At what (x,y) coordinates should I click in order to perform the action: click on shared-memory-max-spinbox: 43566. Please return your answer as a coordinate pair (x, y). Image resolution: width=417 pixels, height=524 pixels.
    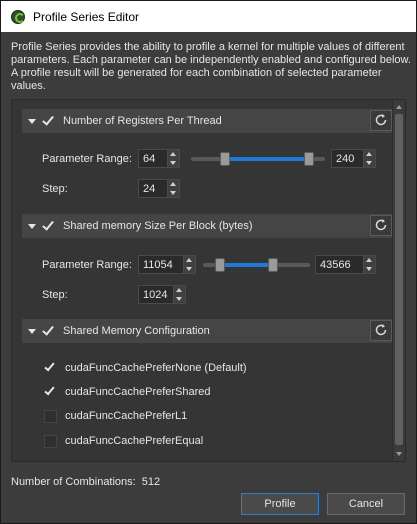
    Looking at the image, I should click on (345, 264).